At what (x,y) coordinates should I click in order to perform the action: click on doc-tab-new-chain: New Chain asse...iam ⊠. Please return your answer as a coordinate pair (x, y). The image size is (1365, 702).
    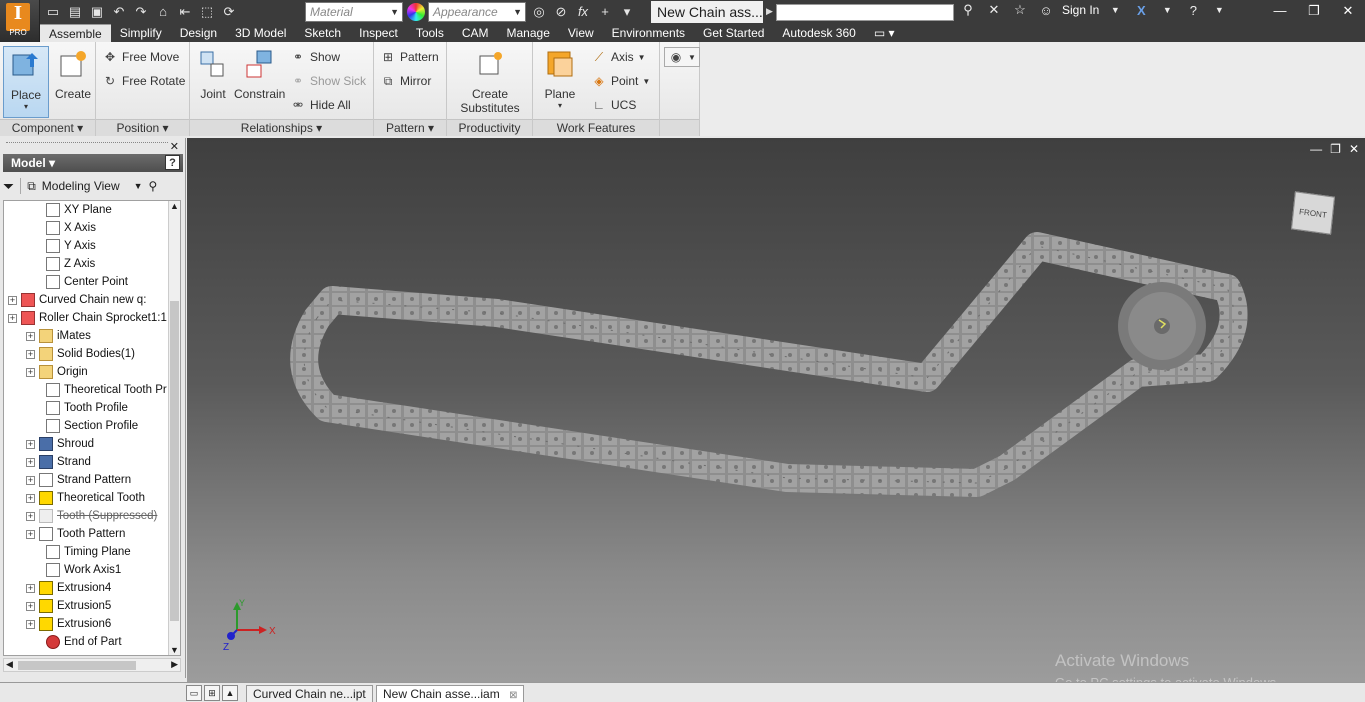
    Looking at the image, I should click on (450, 693).